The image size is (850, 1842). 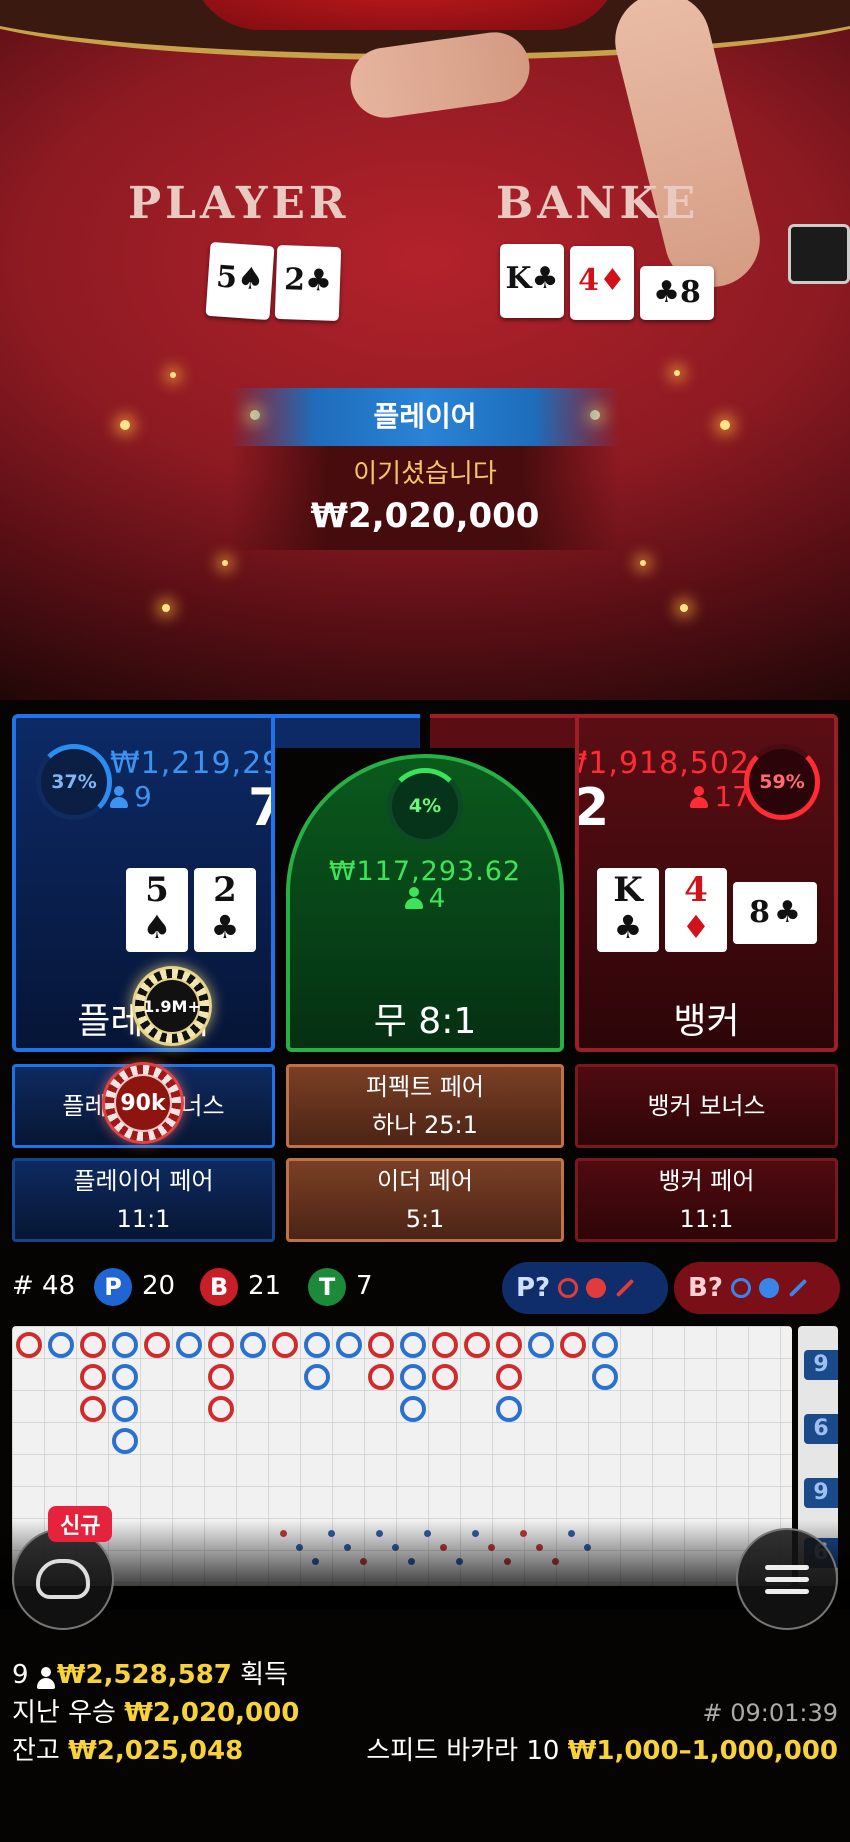 I want to click on bet-spot-banker-bonus: 뱅커 보너스, so click(x=706, y=1106).